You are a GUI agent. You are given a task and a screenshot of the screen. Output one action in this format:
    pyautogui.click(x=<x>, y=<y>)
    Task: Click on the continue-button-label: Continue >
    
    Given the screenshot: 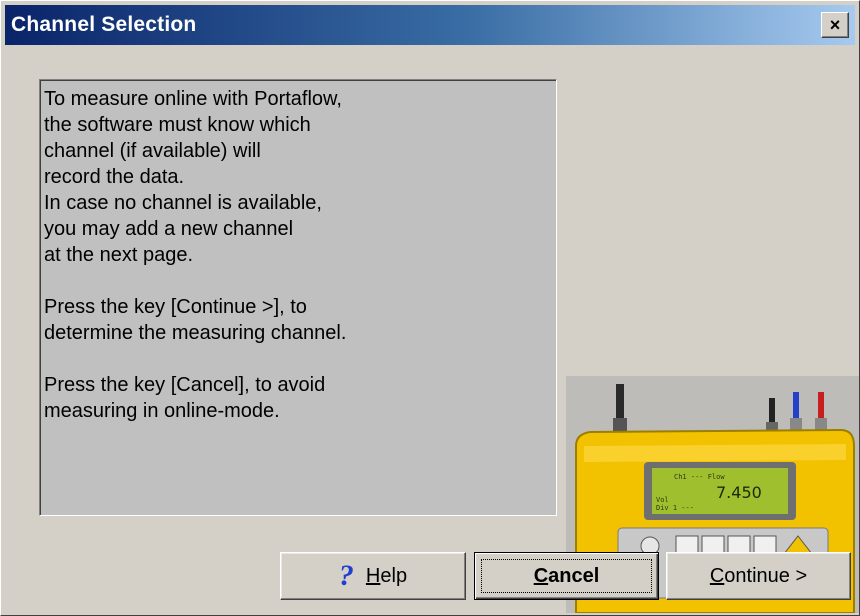 What is the action you would take?
    pyautogui.click(x=758, y=575)
    